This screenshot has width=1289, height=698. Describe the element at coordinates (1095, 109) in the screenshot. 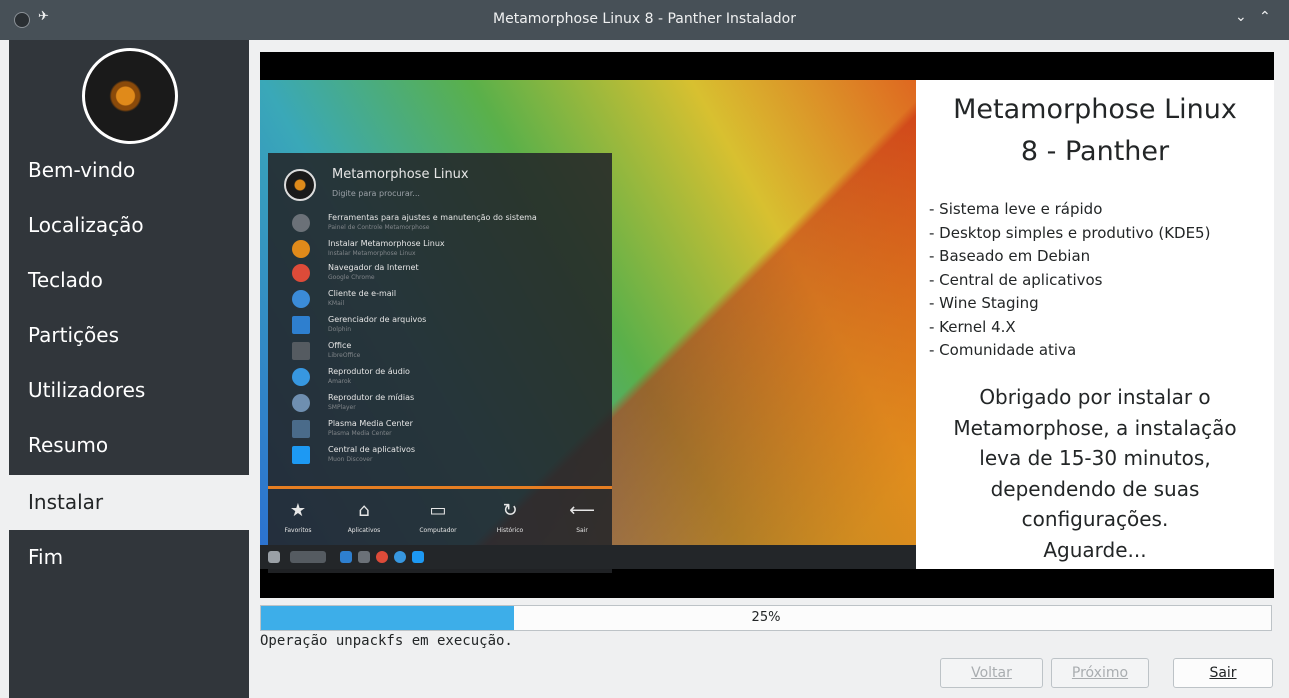

I see `slide-heading-line1: Metamorphose Linux` at that location.